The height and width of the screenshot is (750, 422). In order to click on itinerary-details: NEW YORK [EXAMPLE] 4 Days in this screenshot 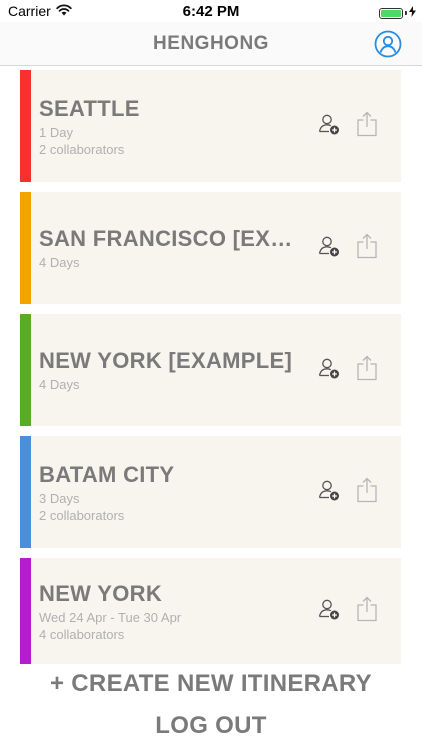, I will do `click(170, 370)`.